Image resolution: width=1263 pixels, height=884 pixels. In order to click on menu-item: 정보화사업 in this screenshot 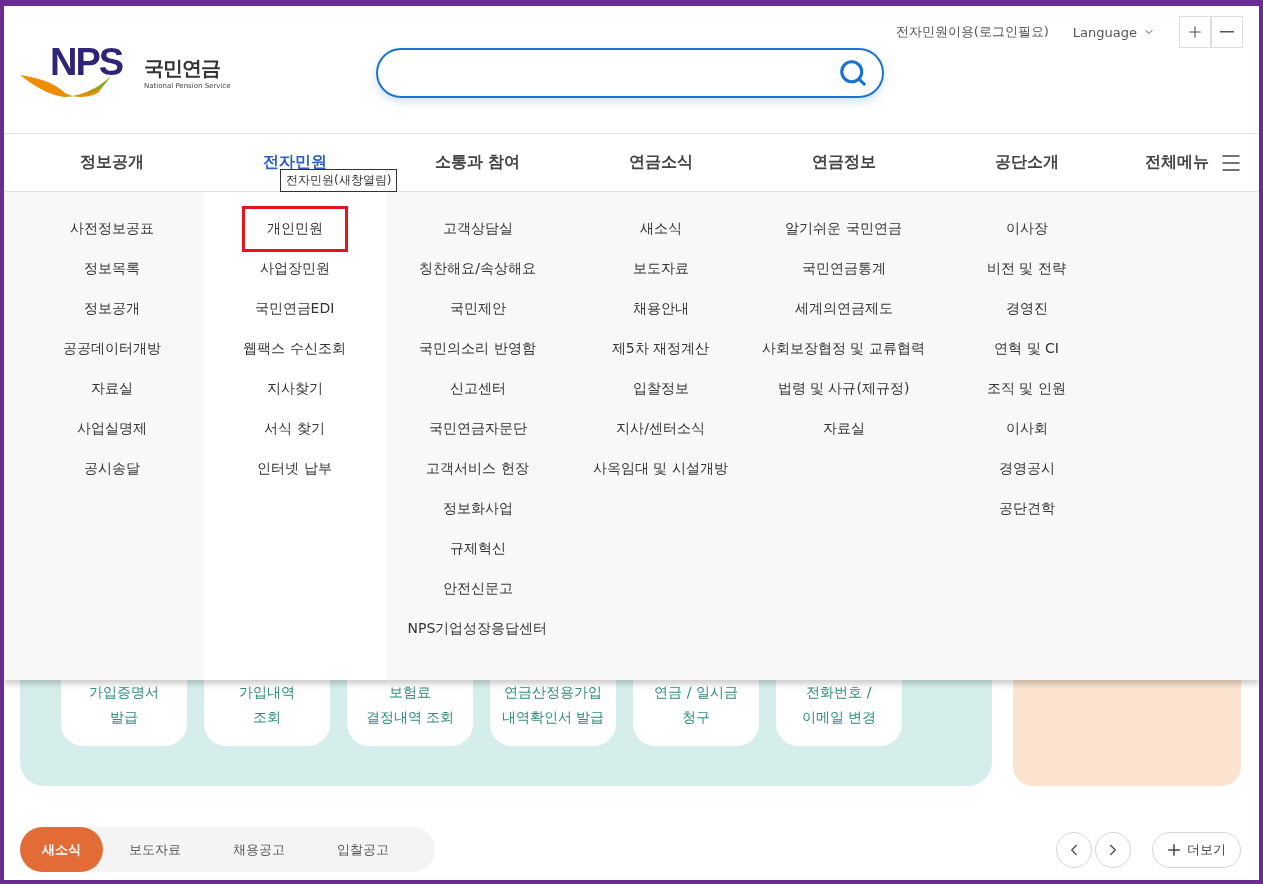, I will do `click(477, 509)`.